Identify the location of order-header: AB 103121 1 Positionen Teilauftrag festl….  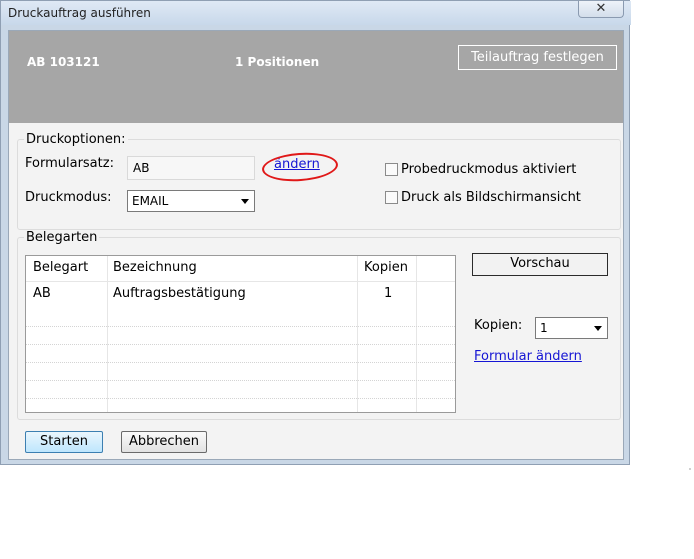
(316, 77).